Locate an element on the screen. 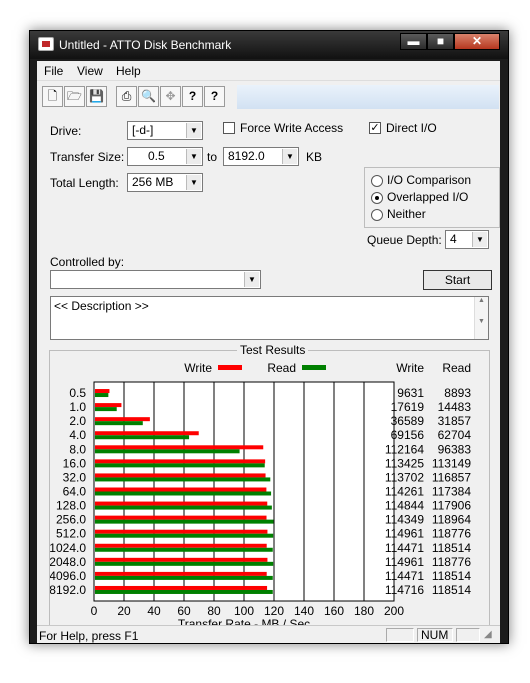 The width and height of the screenshot is (530, 683). toolbar: 🗋 🗁 💾 ⎙ 🔍 ✥ ? ? is located at coordinates (268, 96).